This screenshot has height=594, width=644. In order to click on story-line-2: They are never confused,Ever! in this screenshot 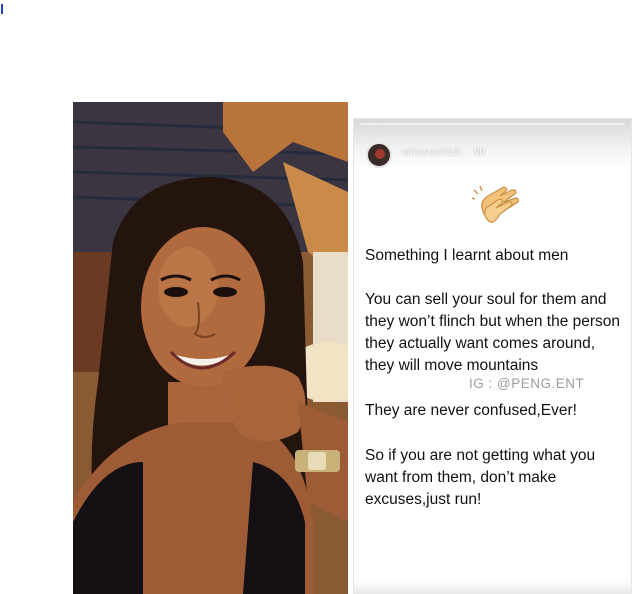, I will do `click(471, 410)`.